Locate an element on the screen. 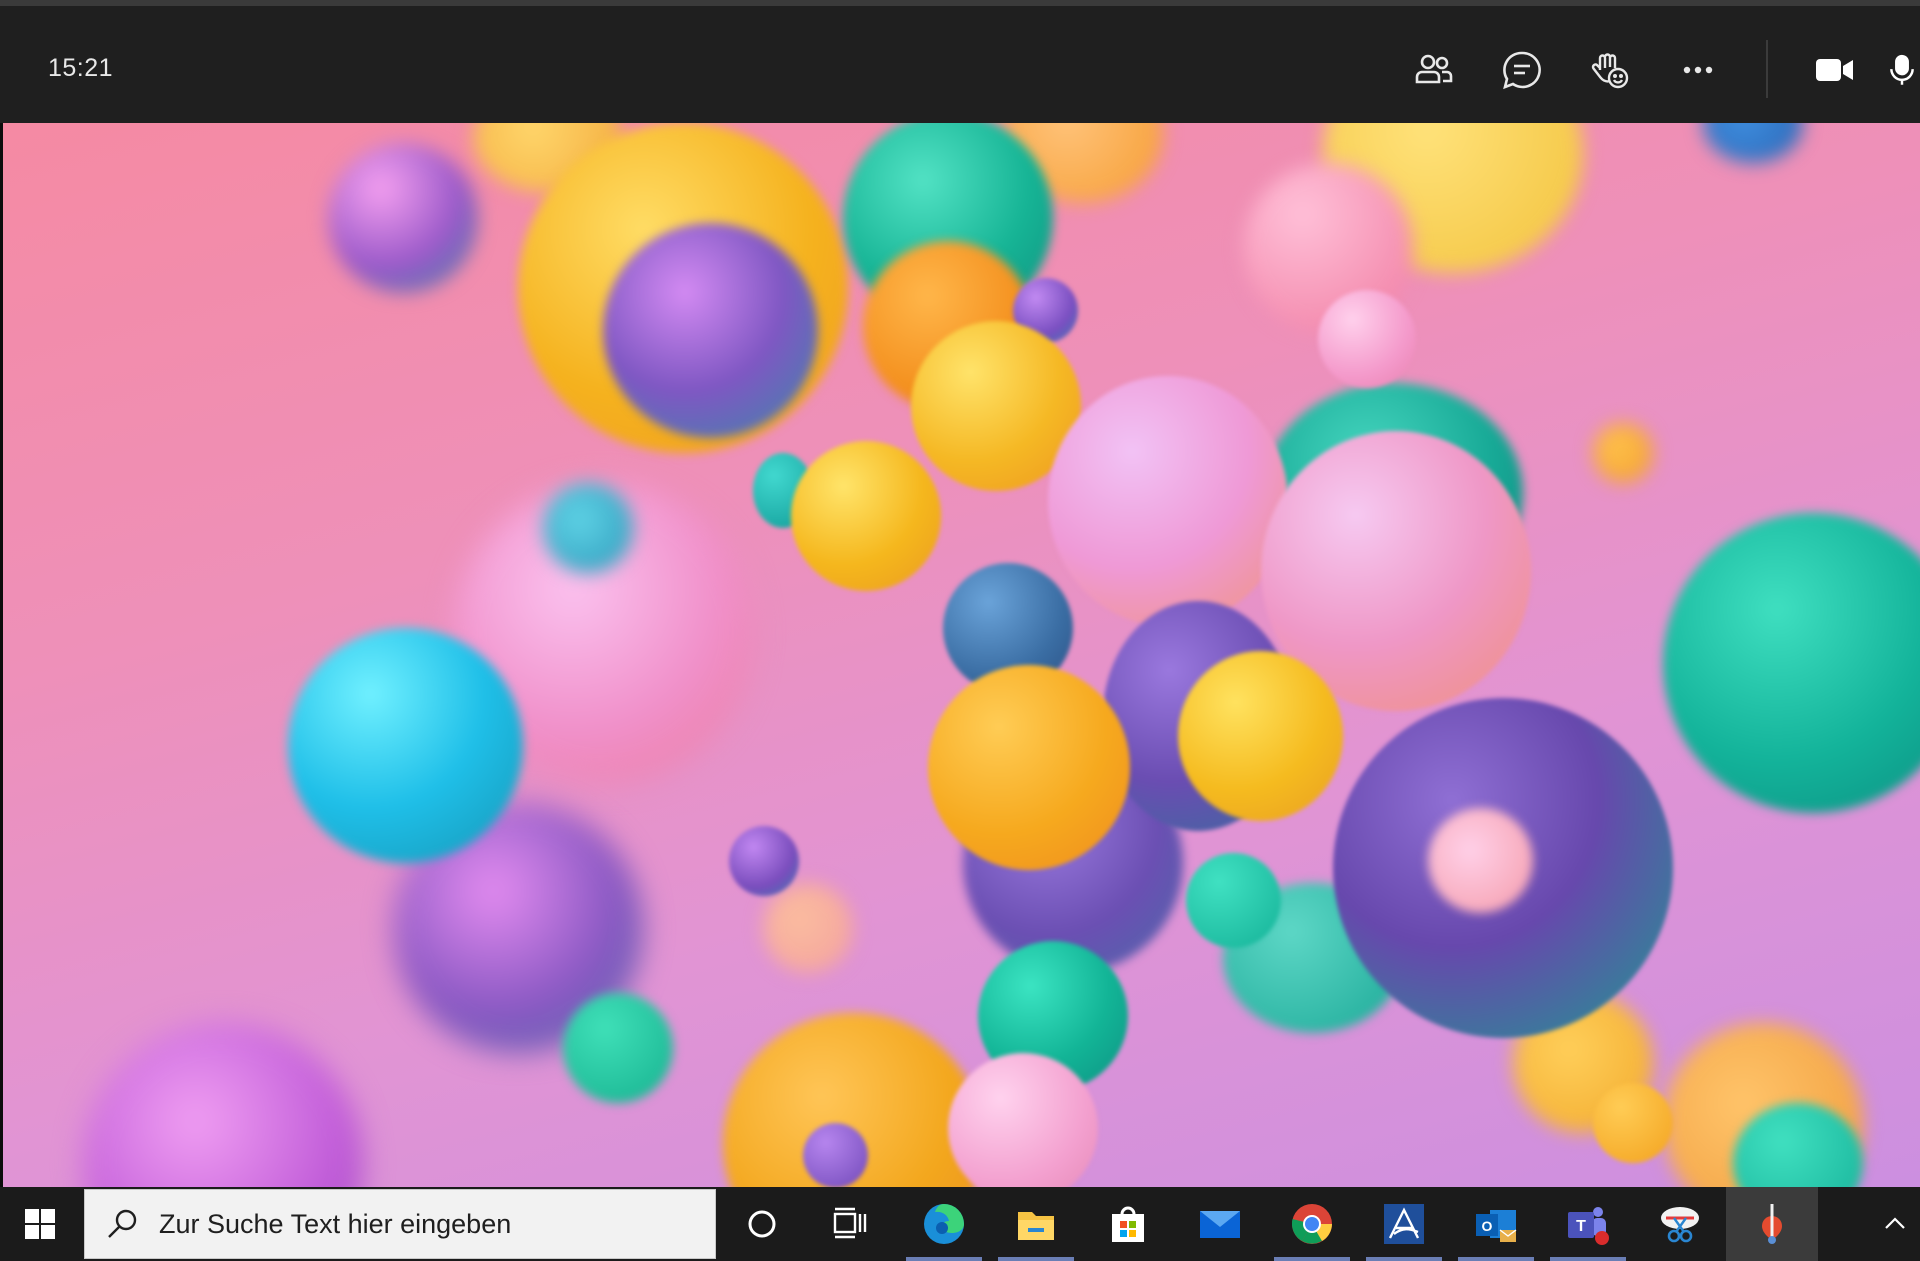  raise-hand-icon is located at coordinates (1610, 71).